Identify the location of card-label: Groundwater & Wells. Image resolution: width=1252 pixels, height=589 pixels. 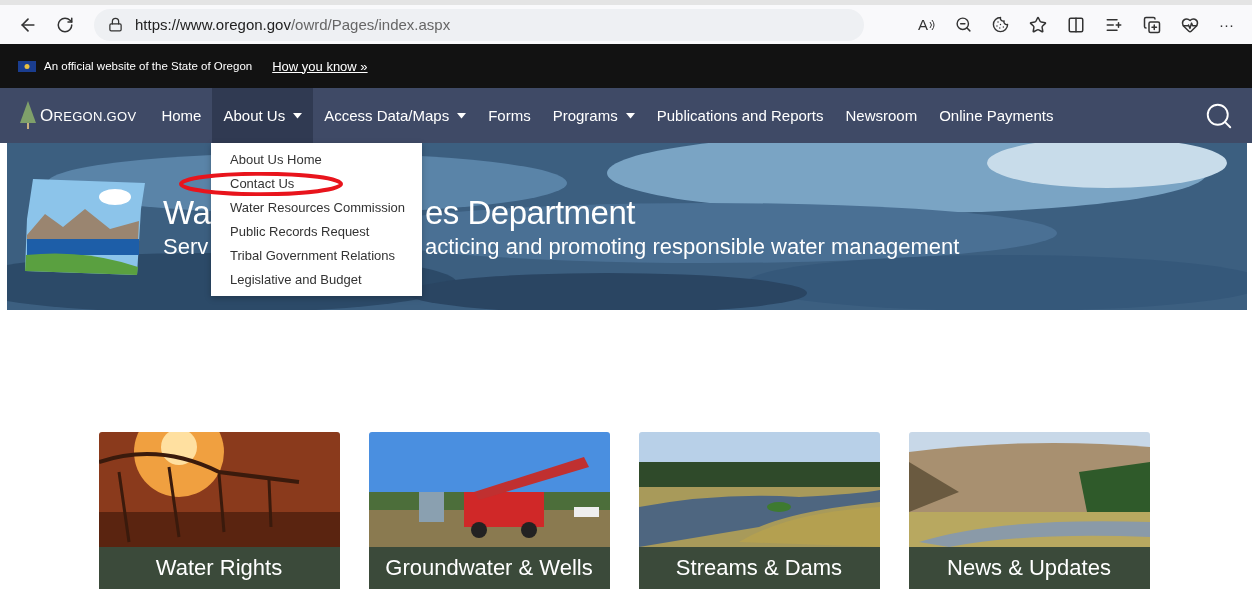
(489, 568).